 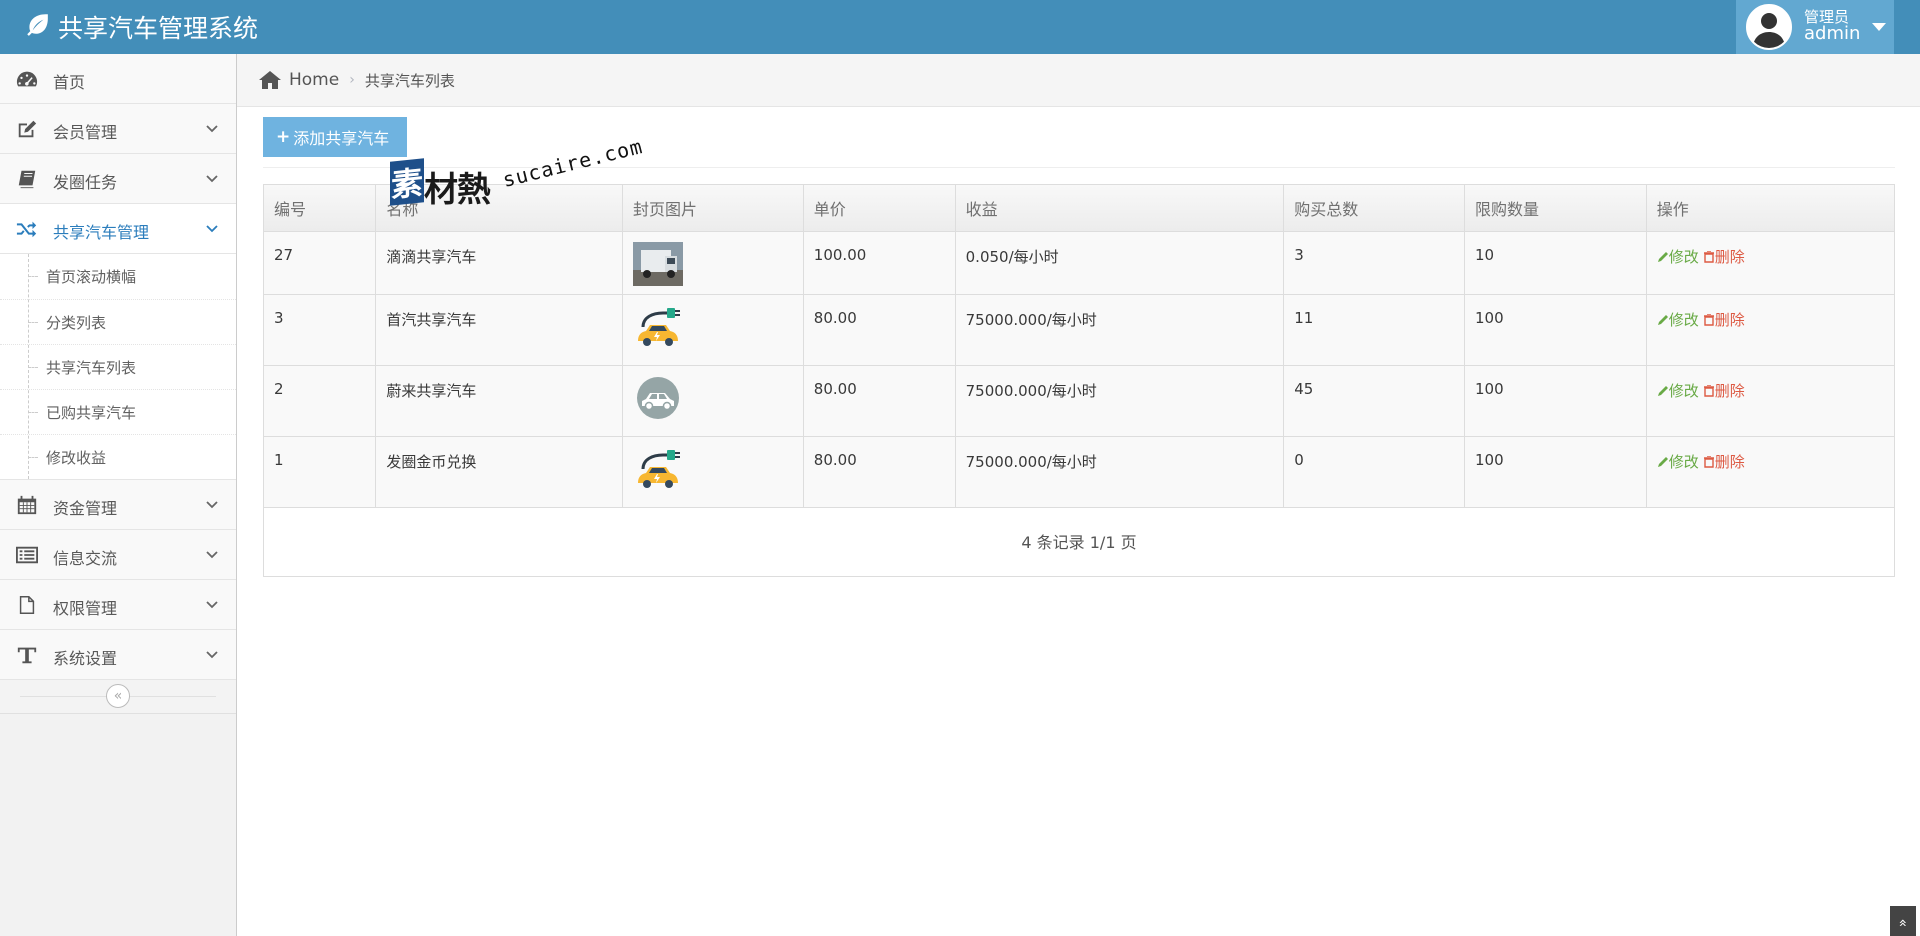 What do you see at coordinates (1374, 401) in the screenshot?
I see `cell-total: 45` at bounding box center [1374, 401].